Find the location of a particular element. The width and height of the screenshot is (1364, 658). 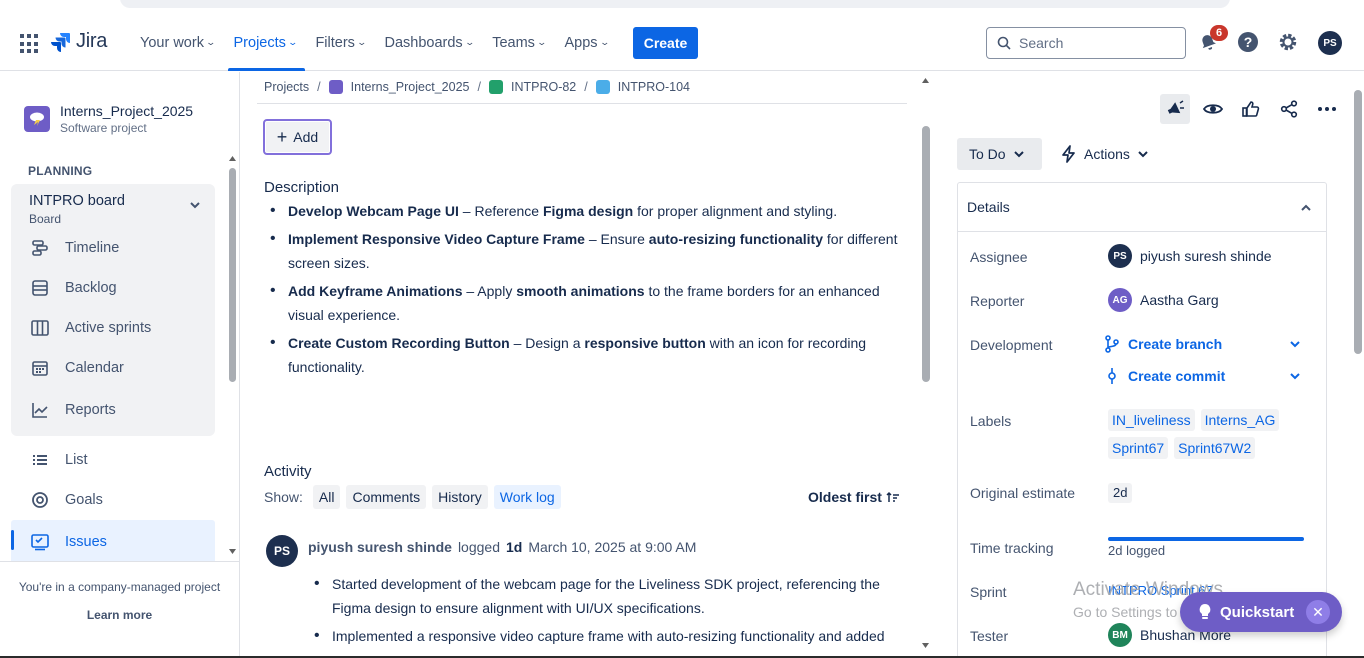

details-header: Details is located at coordinates (1142, 207).